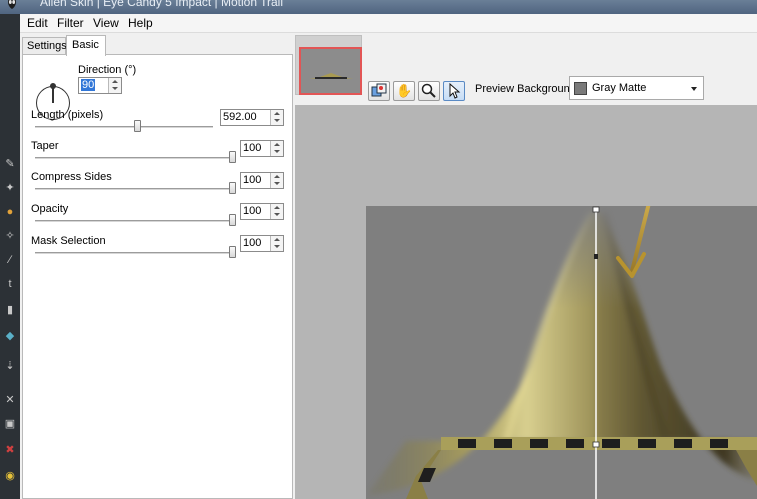  What do you see at coordinates (67, 115) in the screenshot?
I see `length-label: Length (pixels)` at bounding box center [67, 115].